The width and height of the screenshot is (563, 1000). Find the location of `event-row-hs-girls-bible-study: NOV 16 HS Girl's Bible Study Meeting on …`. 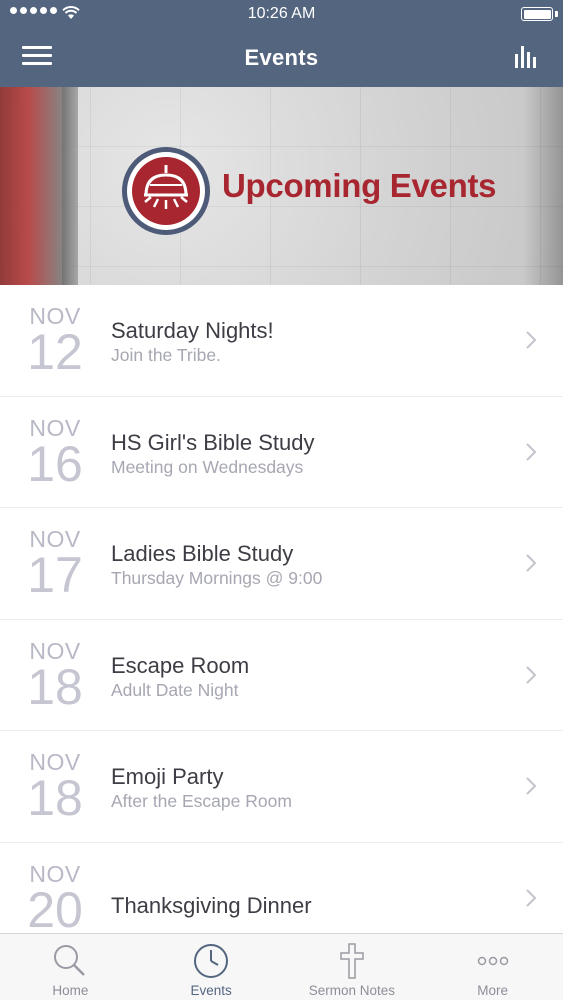

event-row-hs-girls-bible-study: NOV 16 HS Girl's Bible Study Meeting on … is located at coordinates (281, 452).